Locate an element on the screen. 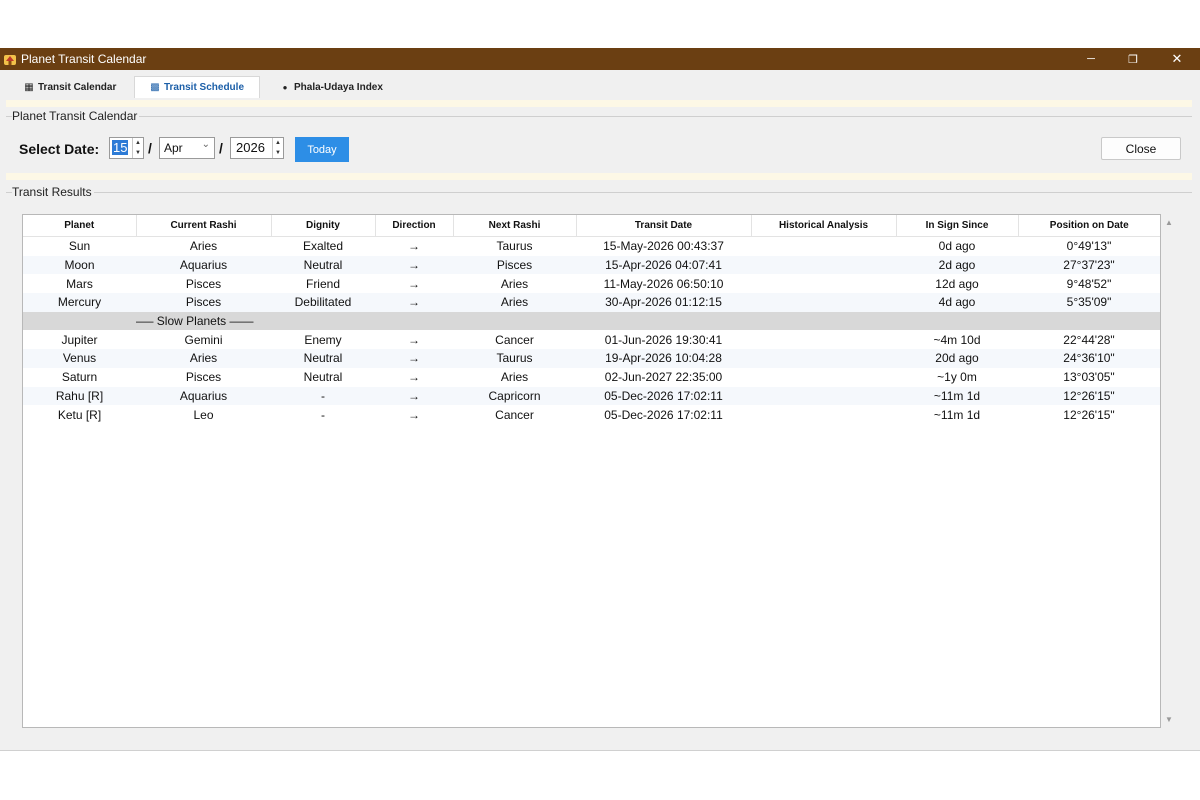 The height and width of the screenshot is (800, 1200). house-icon is located at coordinates (10, 60).